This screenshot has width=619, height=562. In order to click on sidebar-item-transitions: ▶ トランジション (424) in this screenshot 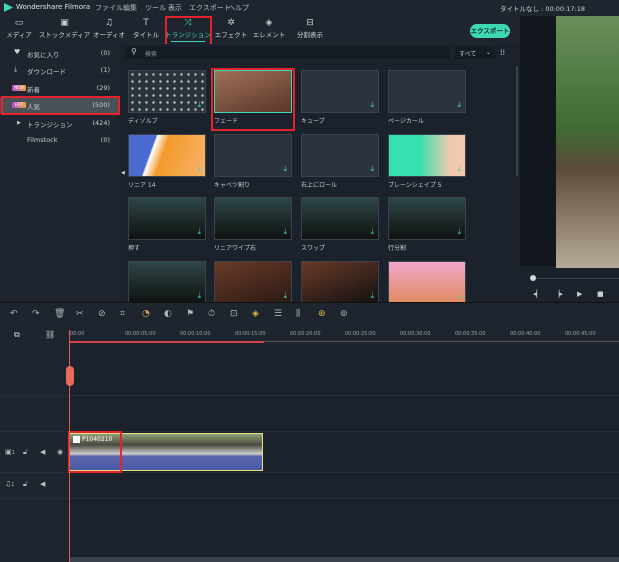, I will do `click(60, 123)`.